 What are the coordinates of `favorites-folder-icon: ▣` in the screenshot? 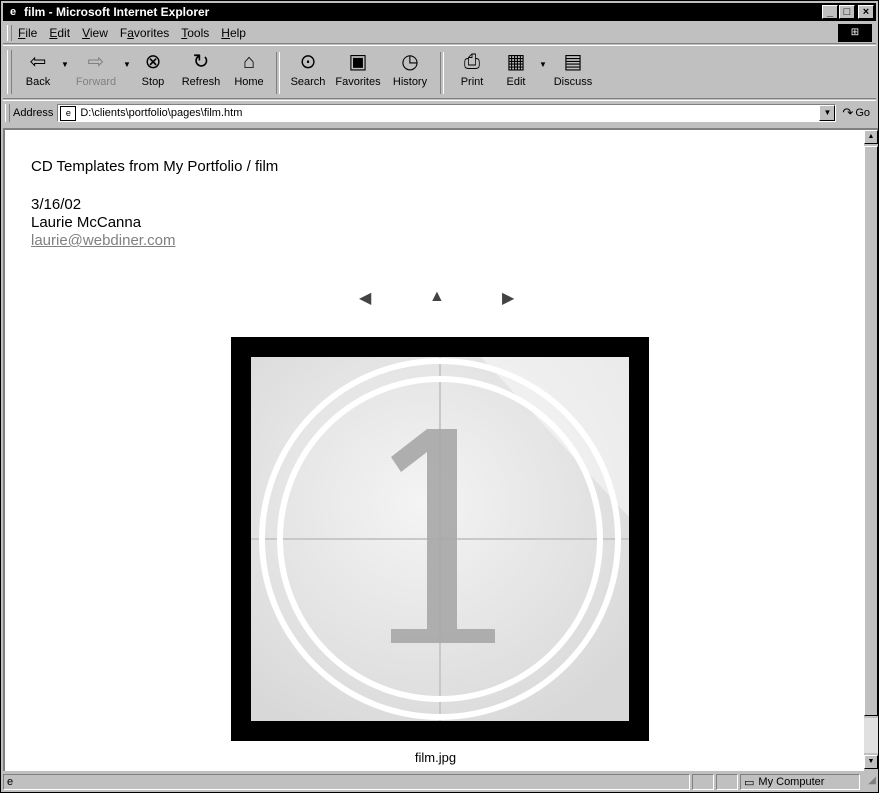 It's located at (358, 62).